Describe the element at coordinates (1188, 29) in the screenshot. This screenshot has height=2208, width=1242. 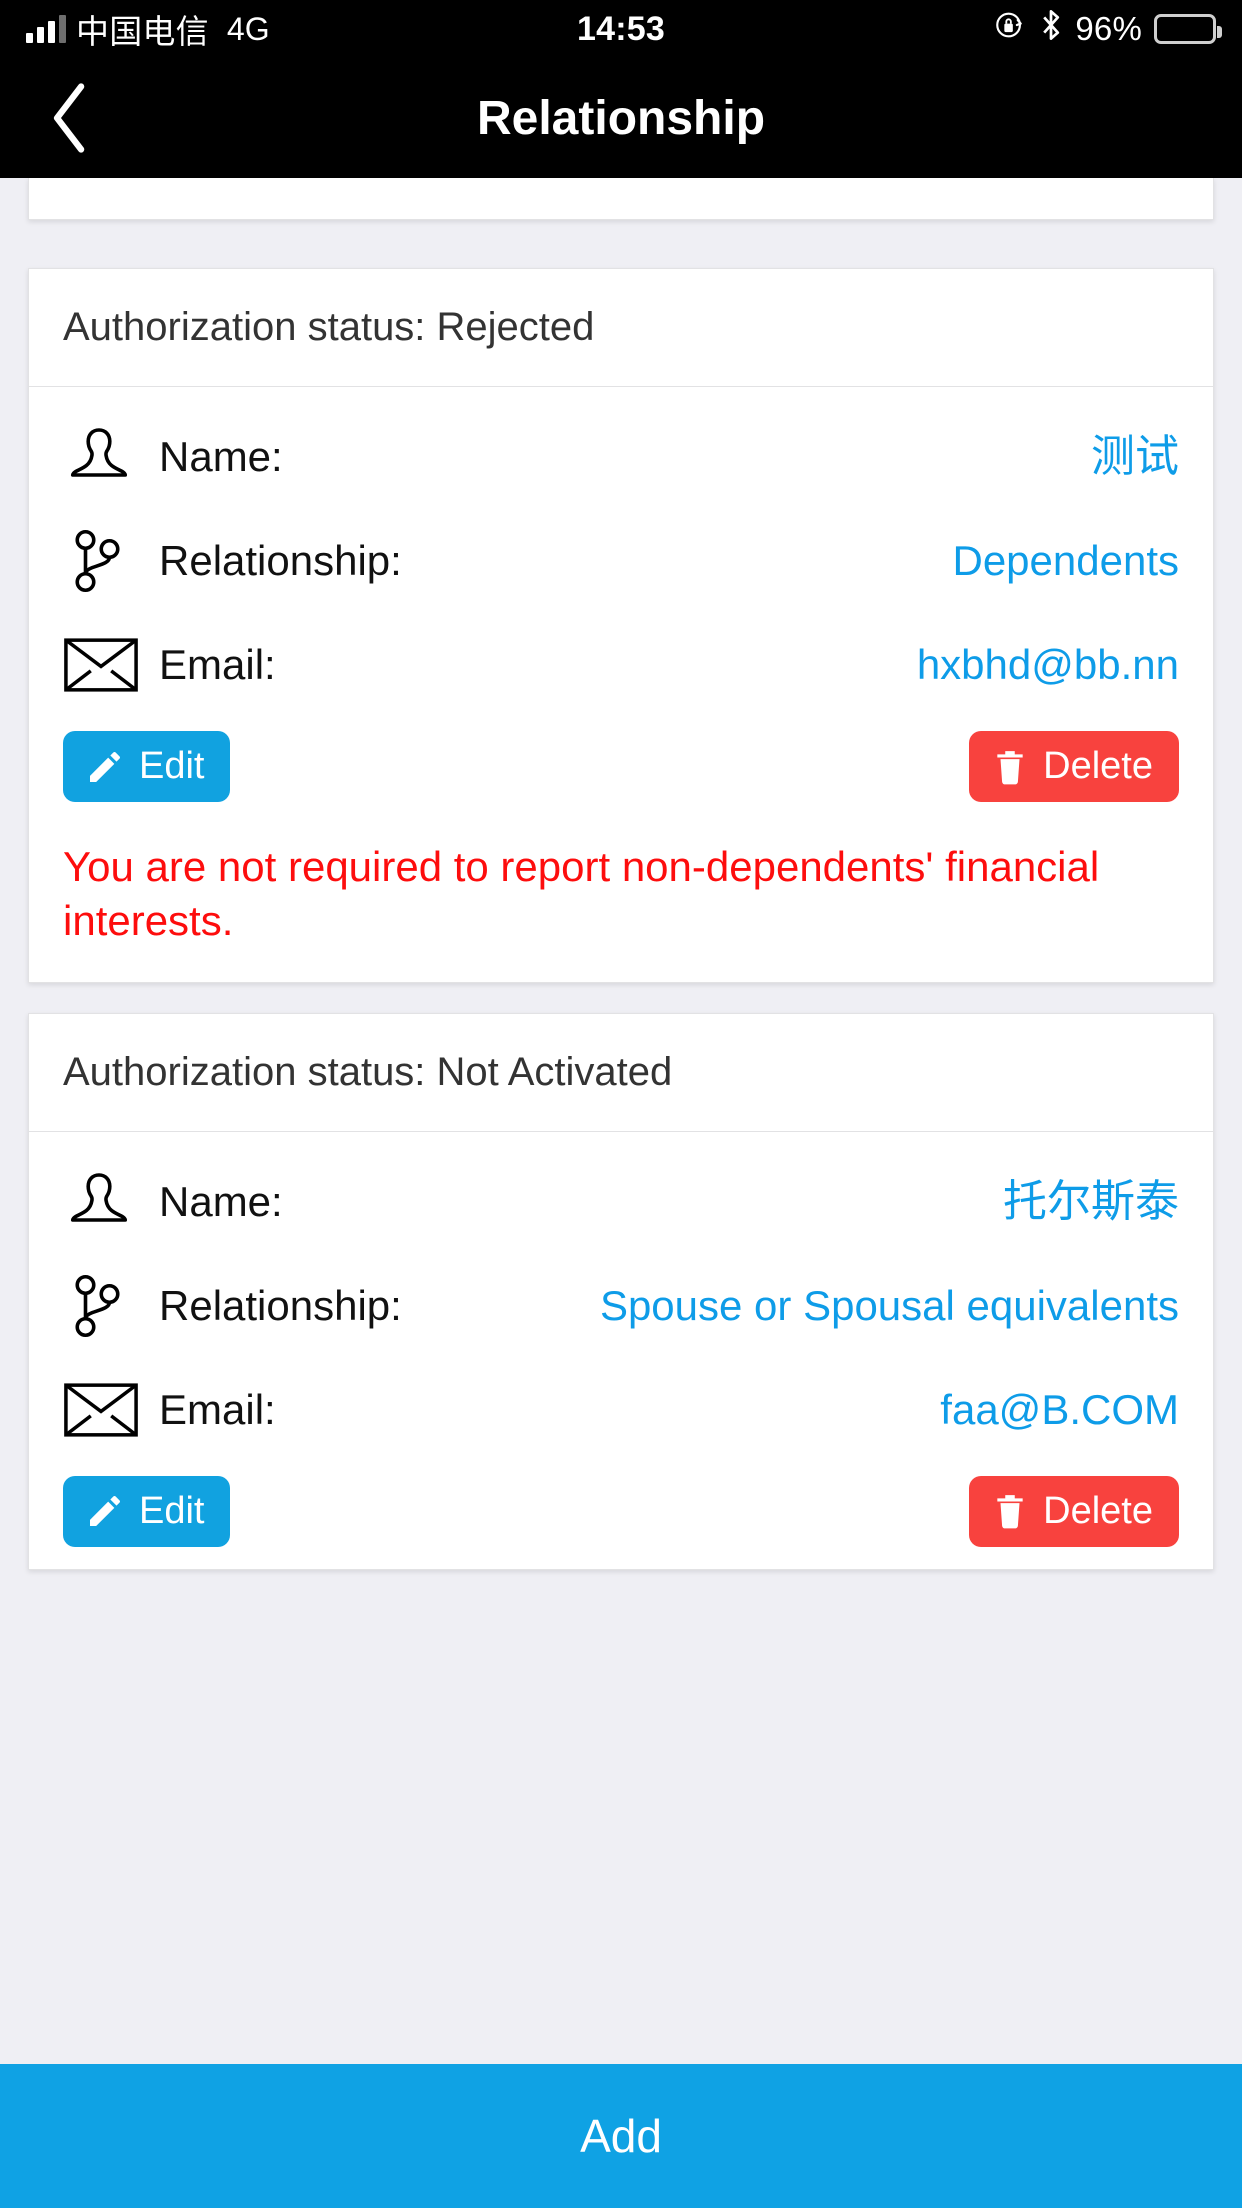
I see `battery-icon` at that location.